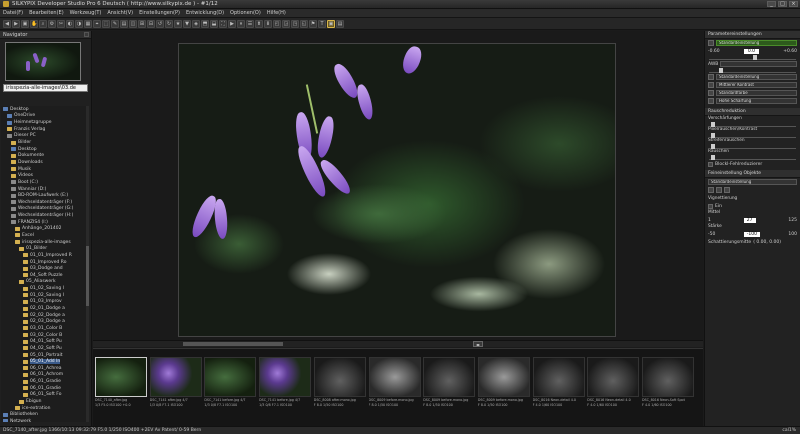 The height and width of the screenshot is (434, 800). What do you see at coordinates (160, 23) in the screenshot?
I see `toolbar-button: ↺` at bounding box center [160, 23].